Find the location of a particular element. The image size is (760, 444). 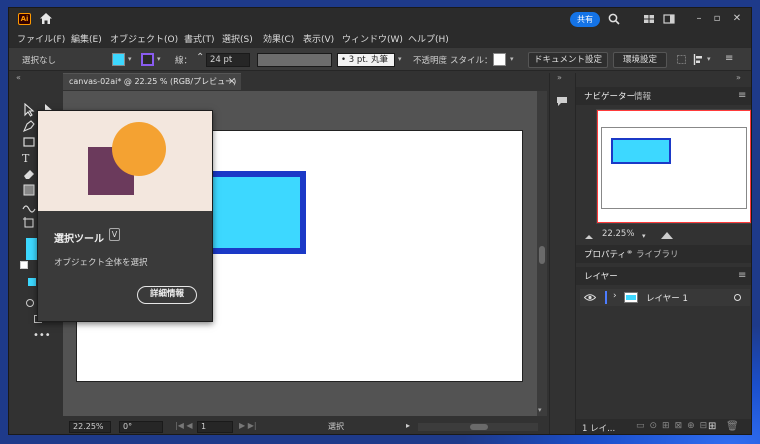

tooltip-description: オブジェクト全体を選択 is located at coordinates (101, 263).